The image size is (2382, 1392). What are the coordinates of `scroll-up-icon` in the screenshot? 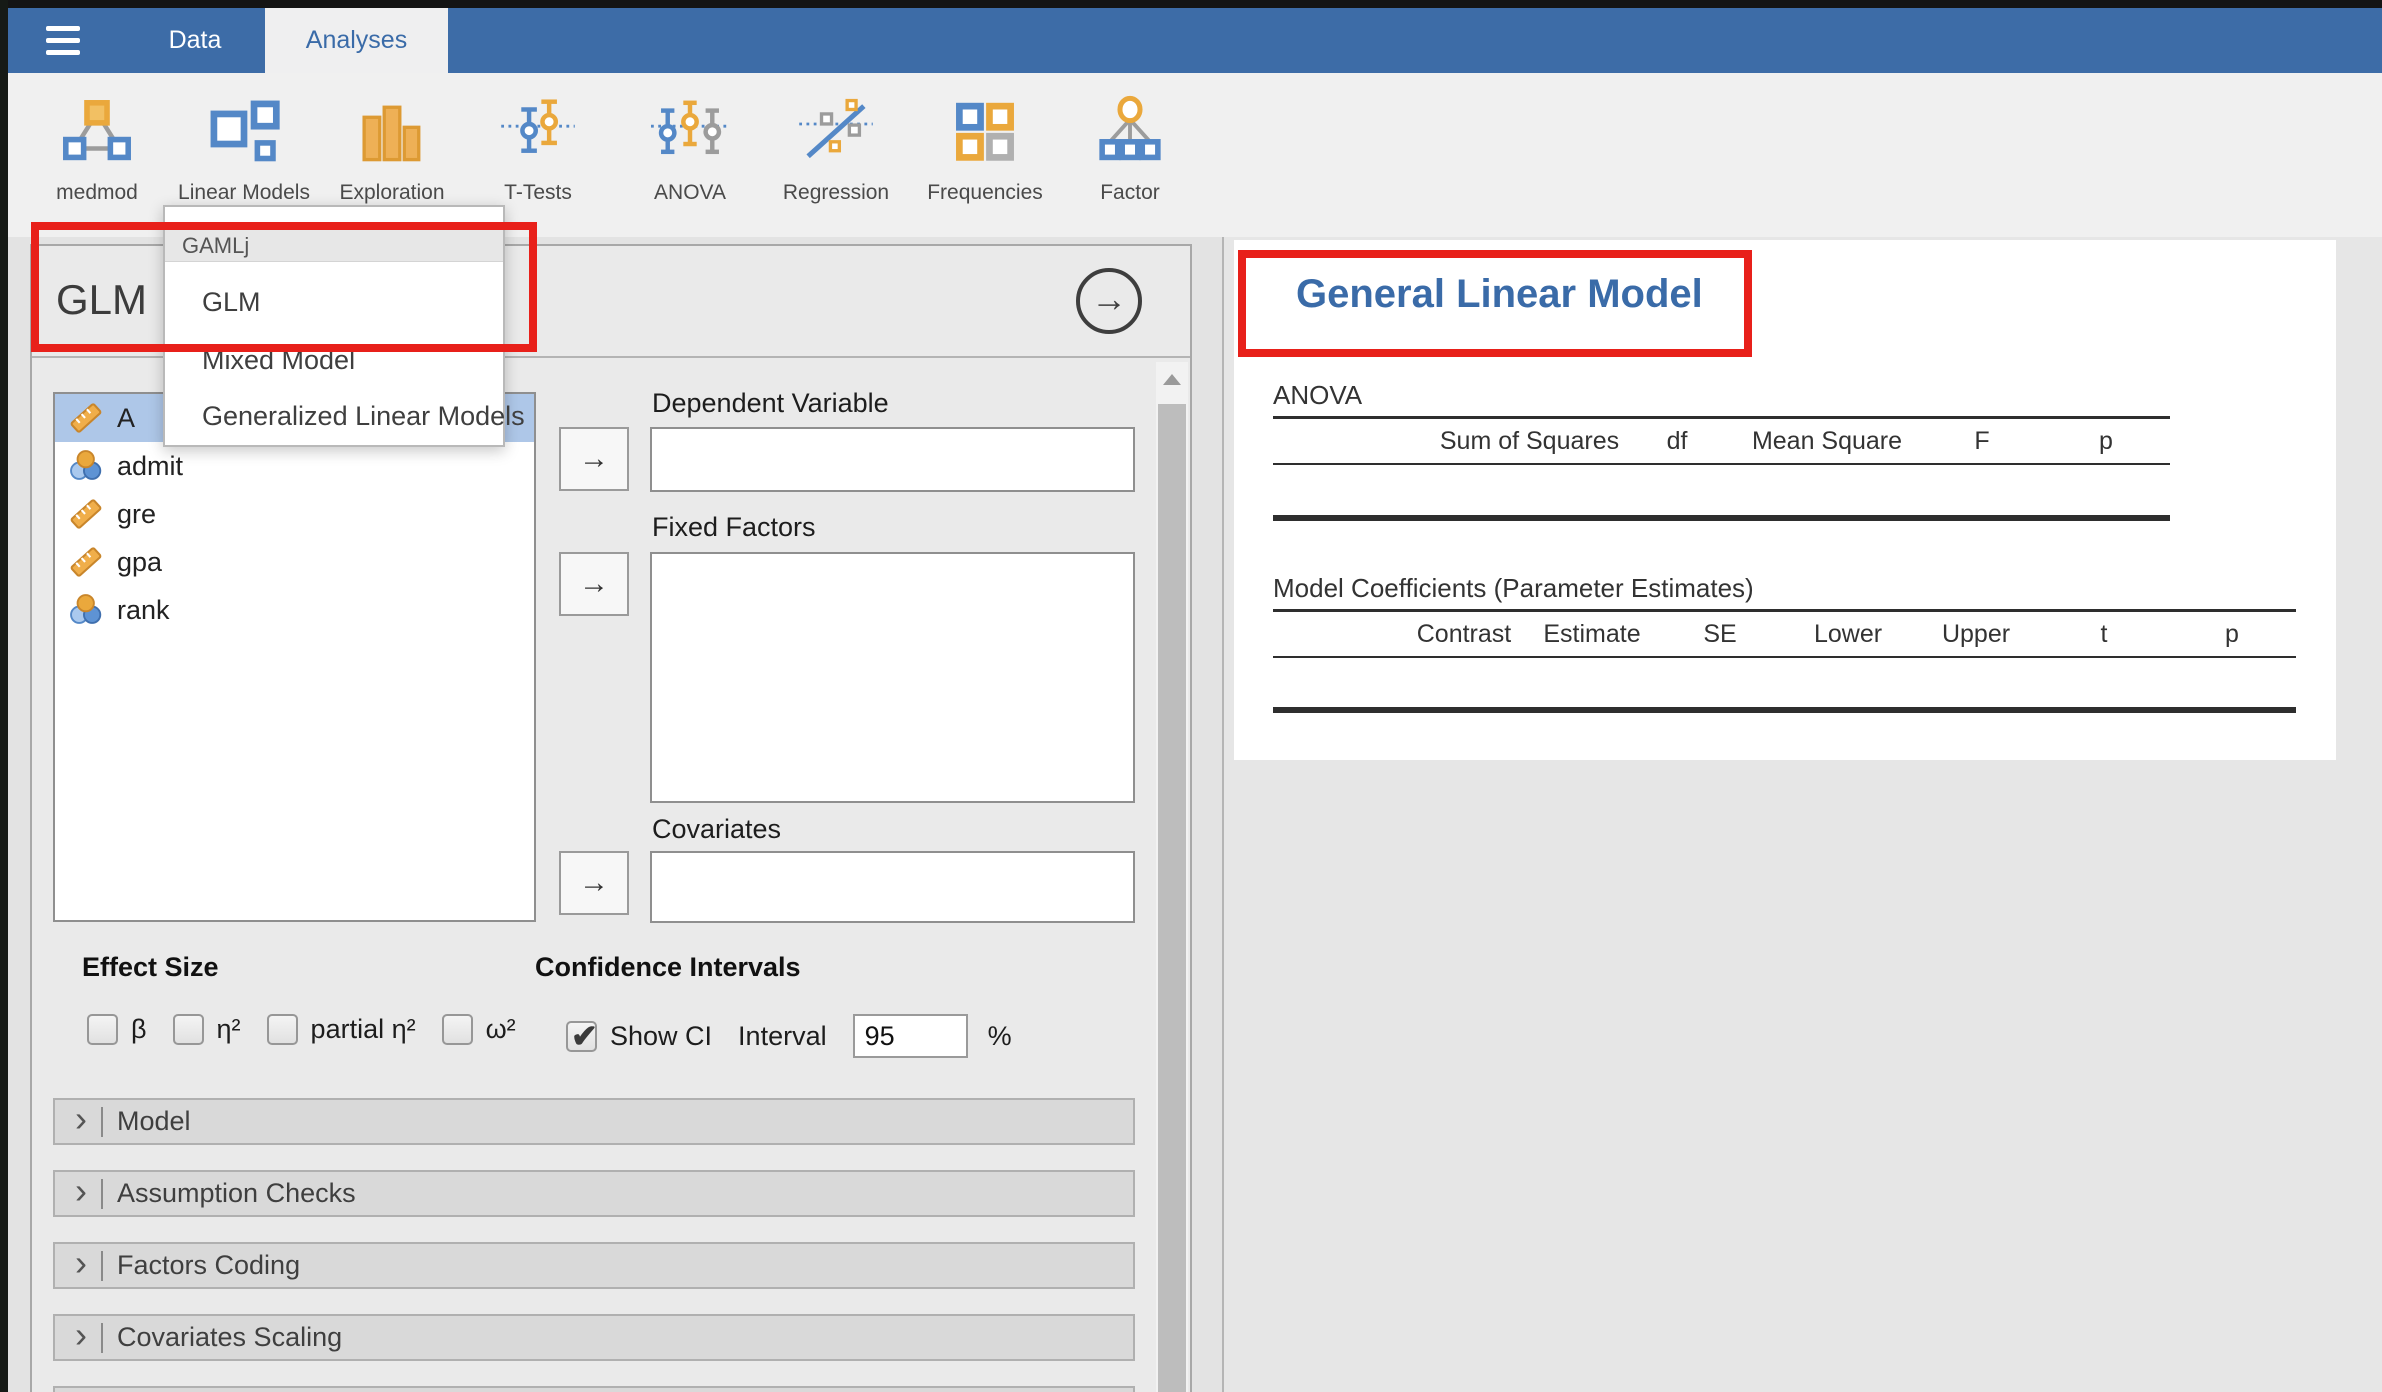 It's located at (1172, 379).